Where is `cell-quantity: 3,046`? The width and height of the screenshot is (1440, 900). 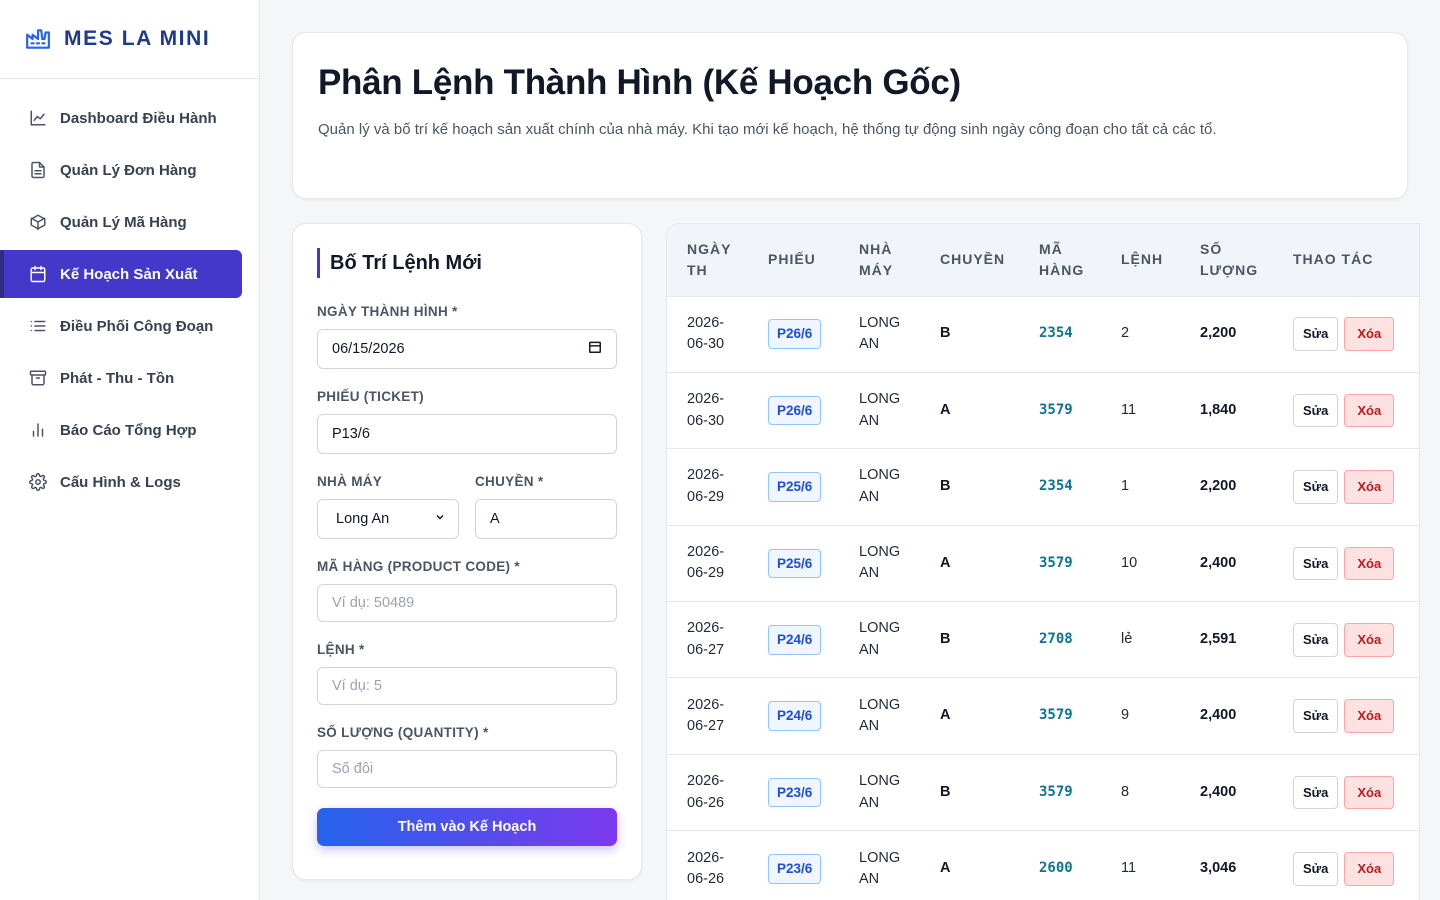
cell-quantity: 3,046 is located at coordinates (1218, 868).